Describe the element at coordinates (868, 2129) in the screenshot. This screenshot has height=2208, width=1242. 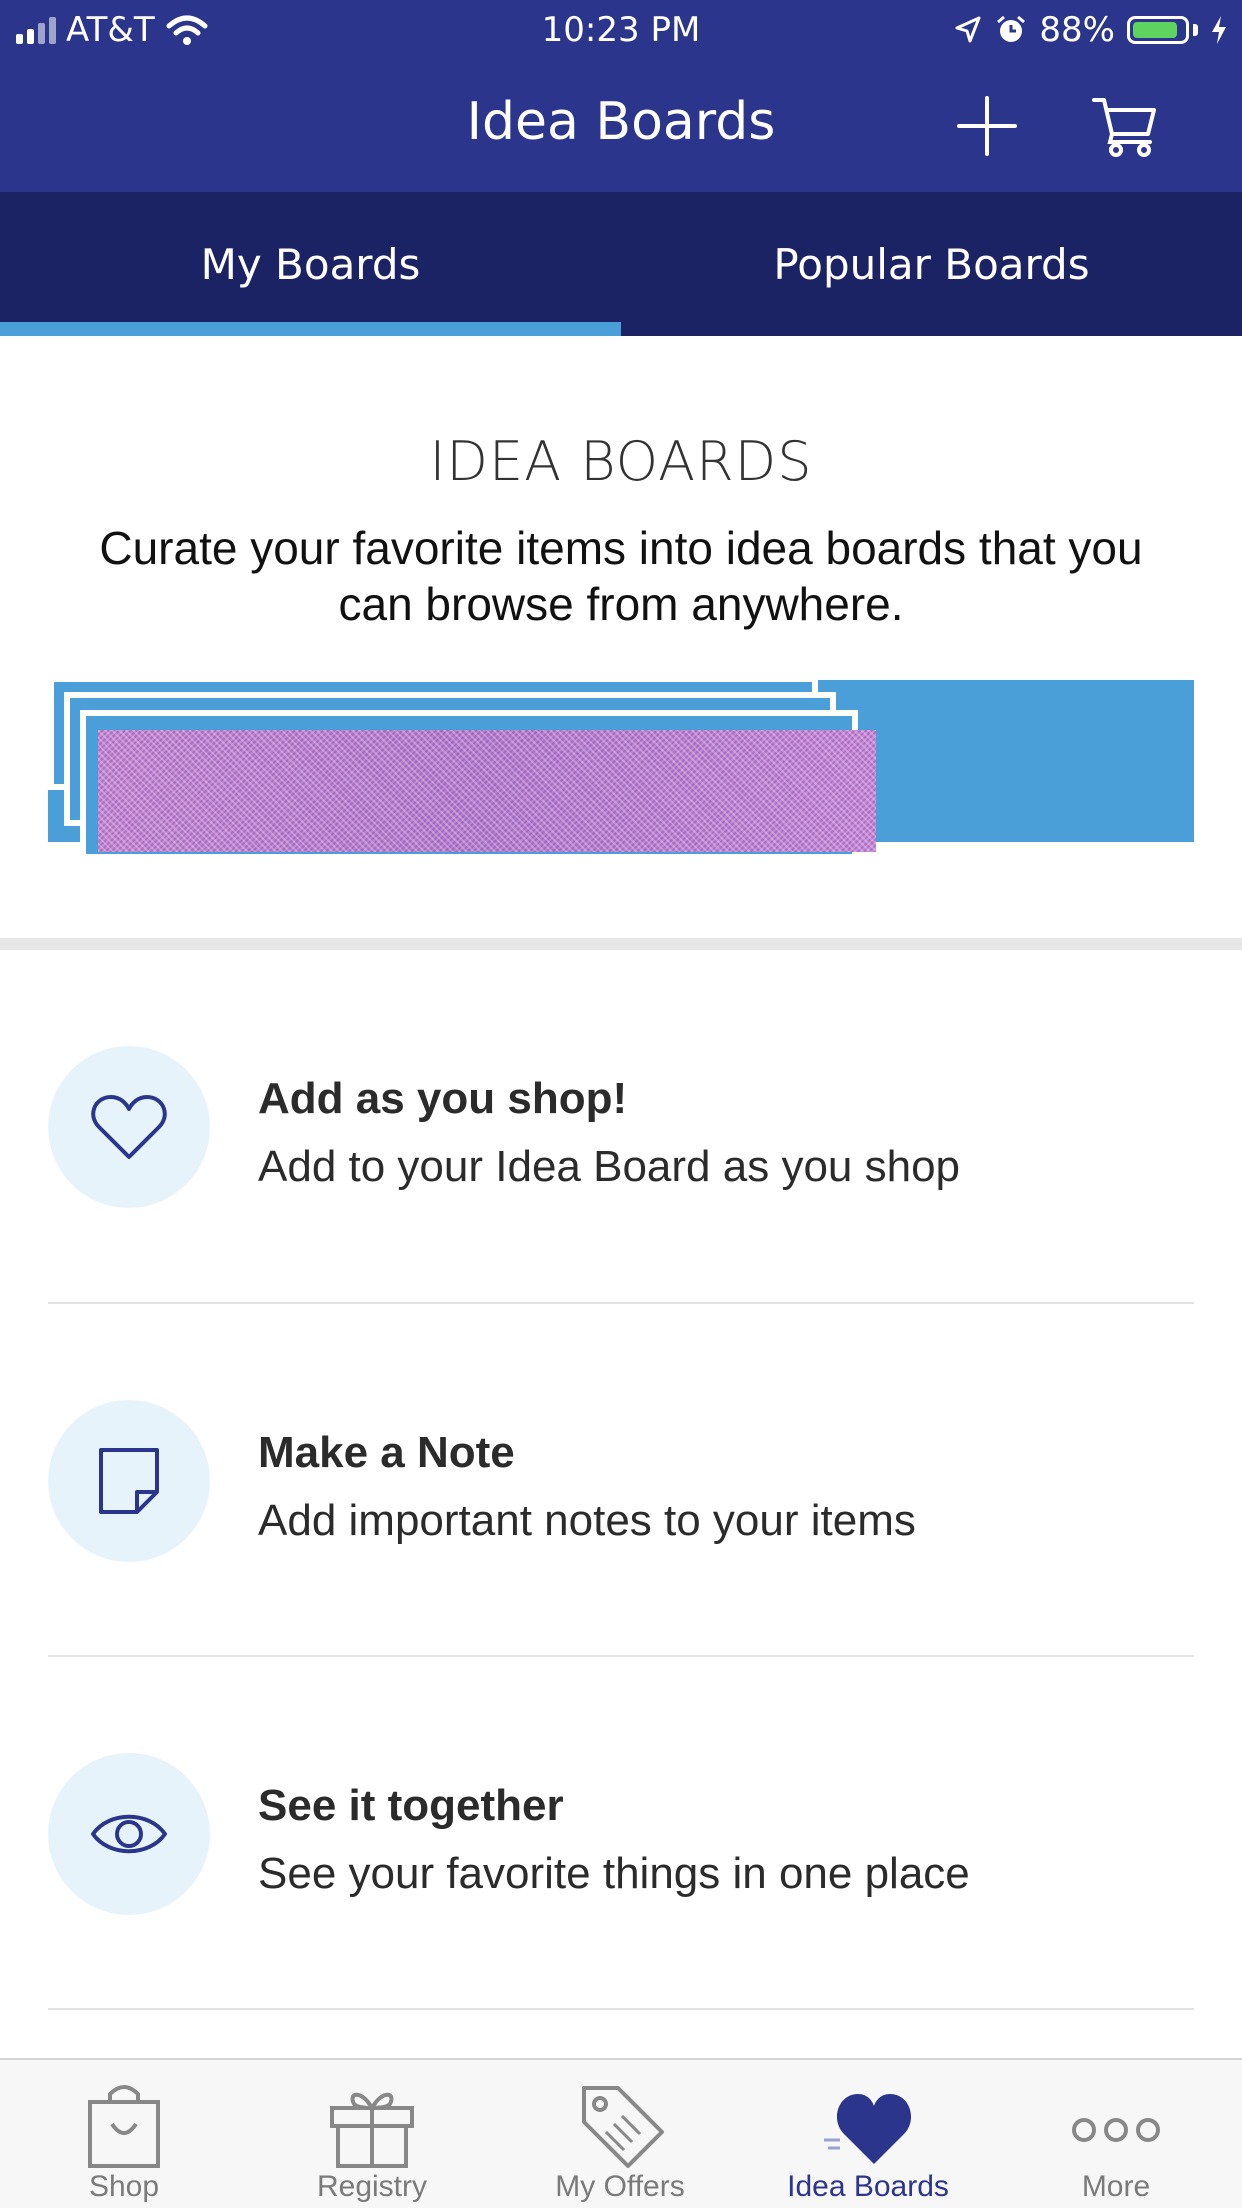
I see `heart-icon` at that location.